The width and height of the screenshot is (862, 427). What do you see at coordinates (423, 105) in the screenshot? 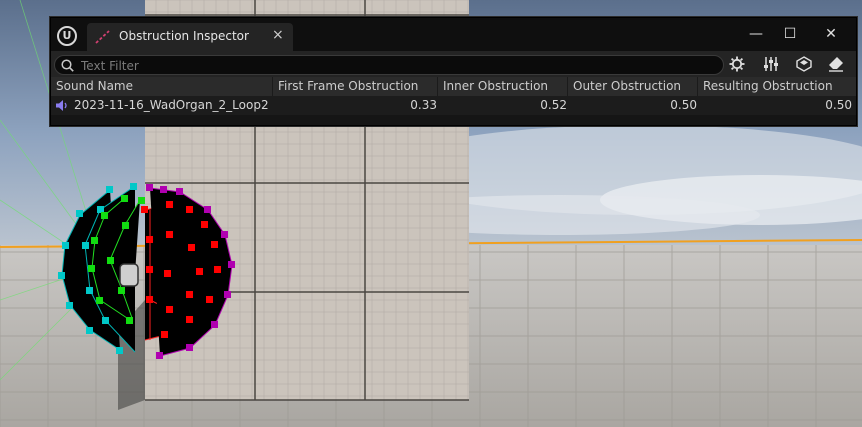
I see `first-frame-obstruction-cell: 0.33` at bounding box center [423, 105].